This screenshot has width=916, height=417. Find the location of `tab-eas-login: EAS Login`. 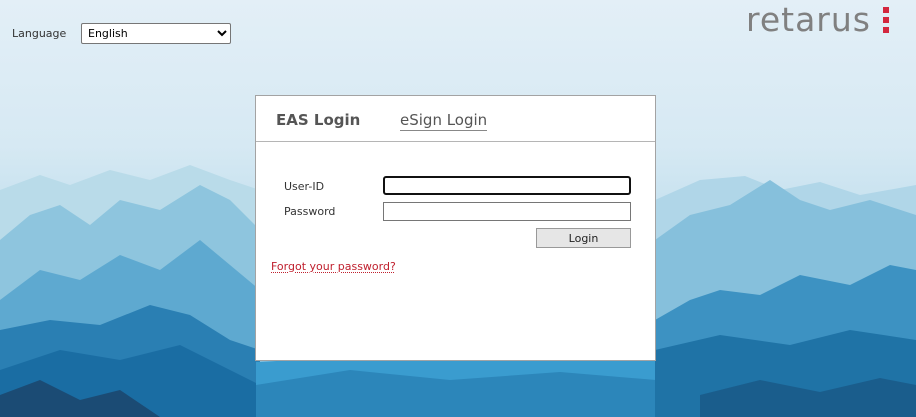

tab-eas-login: EAS Login is located at coordinates (318, 120).